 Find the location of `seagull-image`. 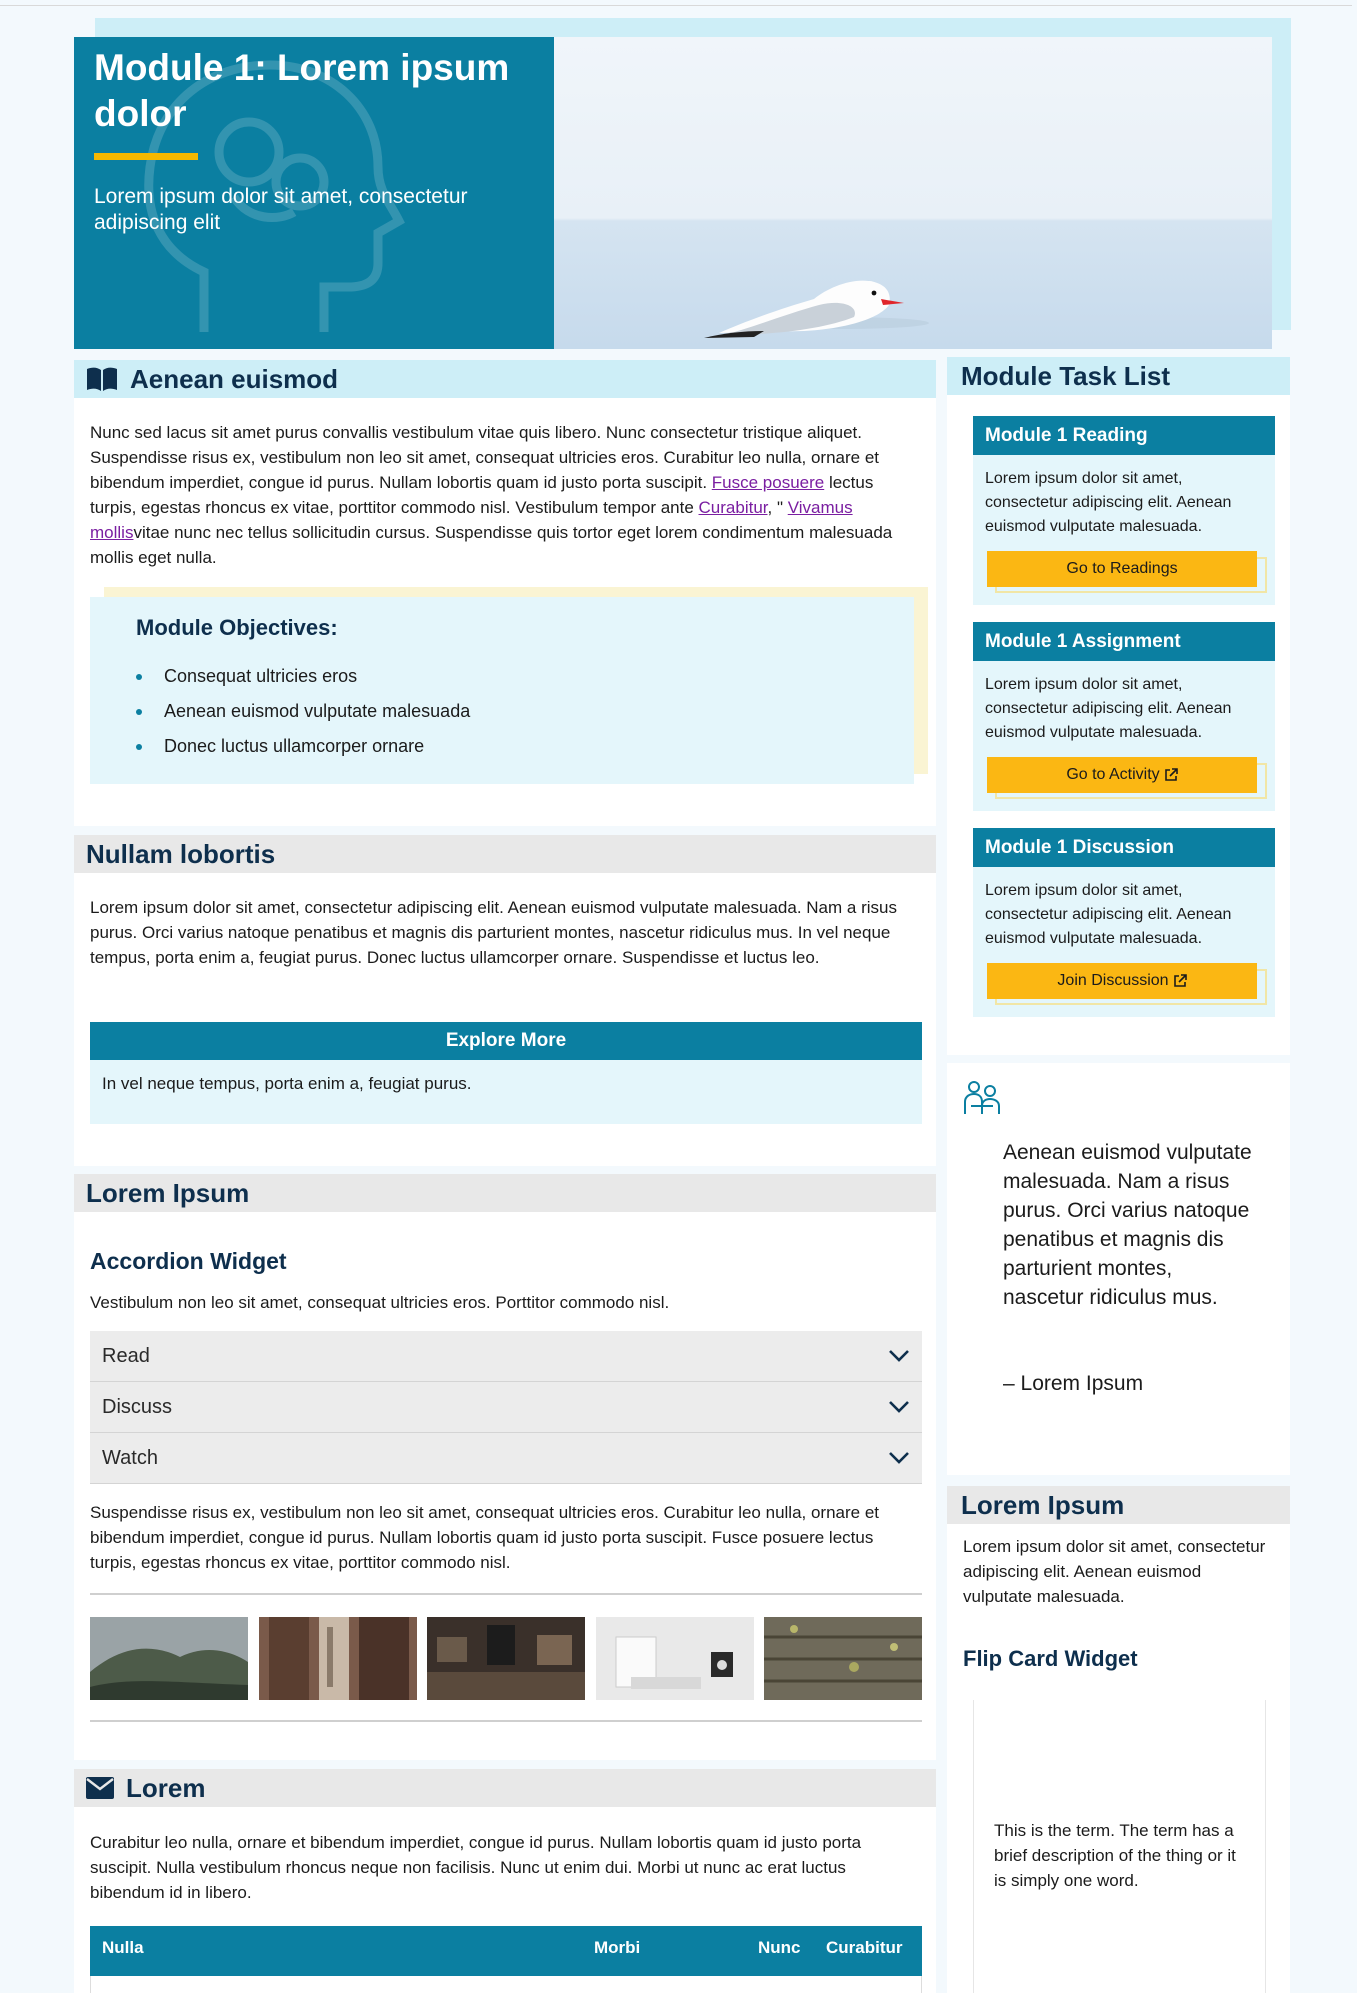

seagull-image is located at coordinates (816, 309).